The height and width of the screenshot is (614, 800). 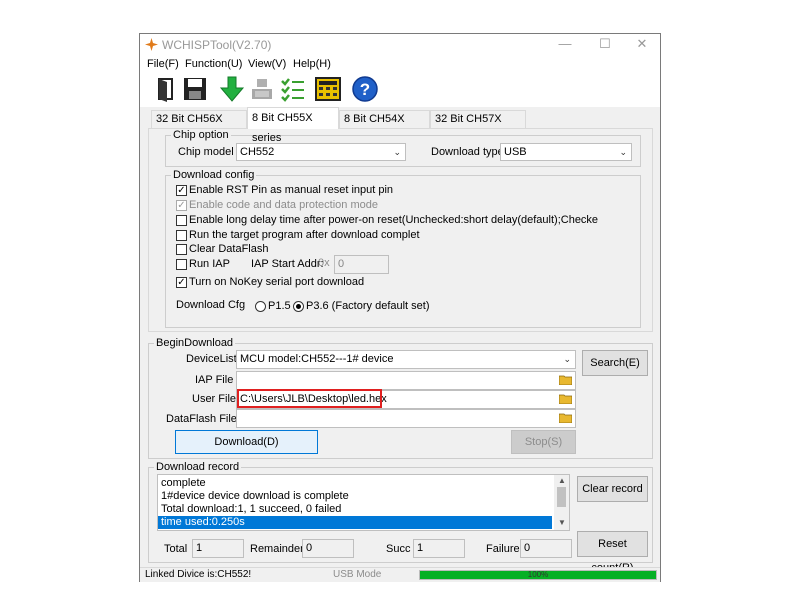 What do you see at coordinates (246, 442) in the screenshot?
I see `download-button: Download(D)` at bounding box center [246, 442].